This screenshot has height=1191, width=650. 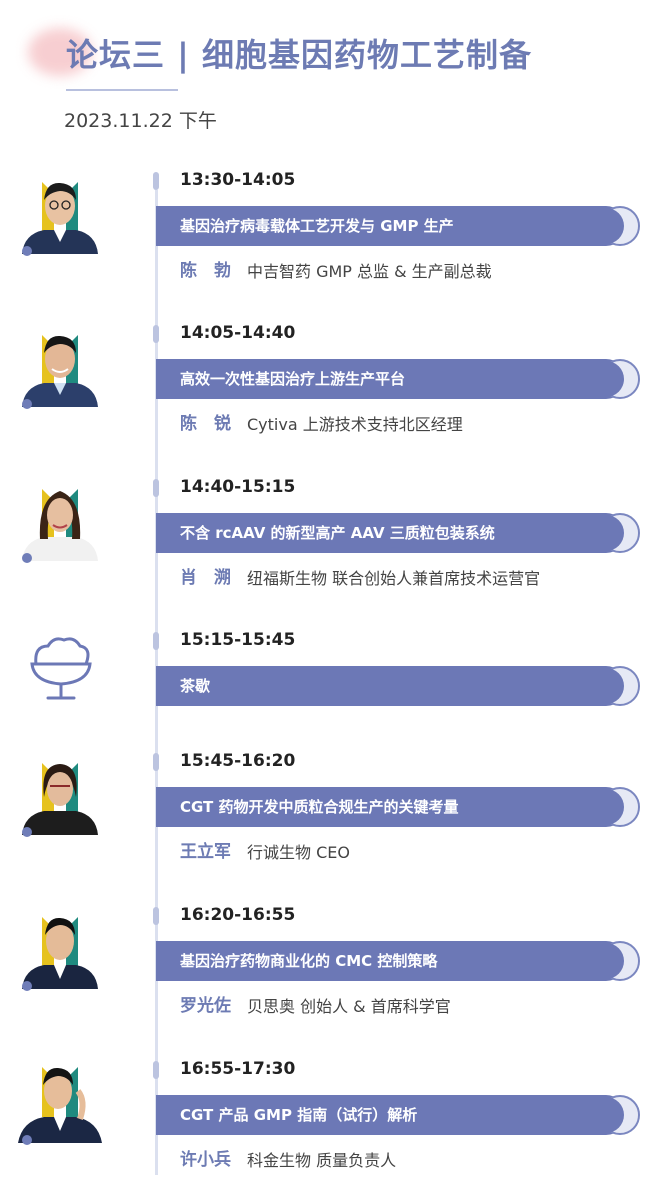 What do you see at coordinates (140, 121) in the screenshot?
I see `event-date: 2023.11.22 下午` at bounding box center [140, 121].